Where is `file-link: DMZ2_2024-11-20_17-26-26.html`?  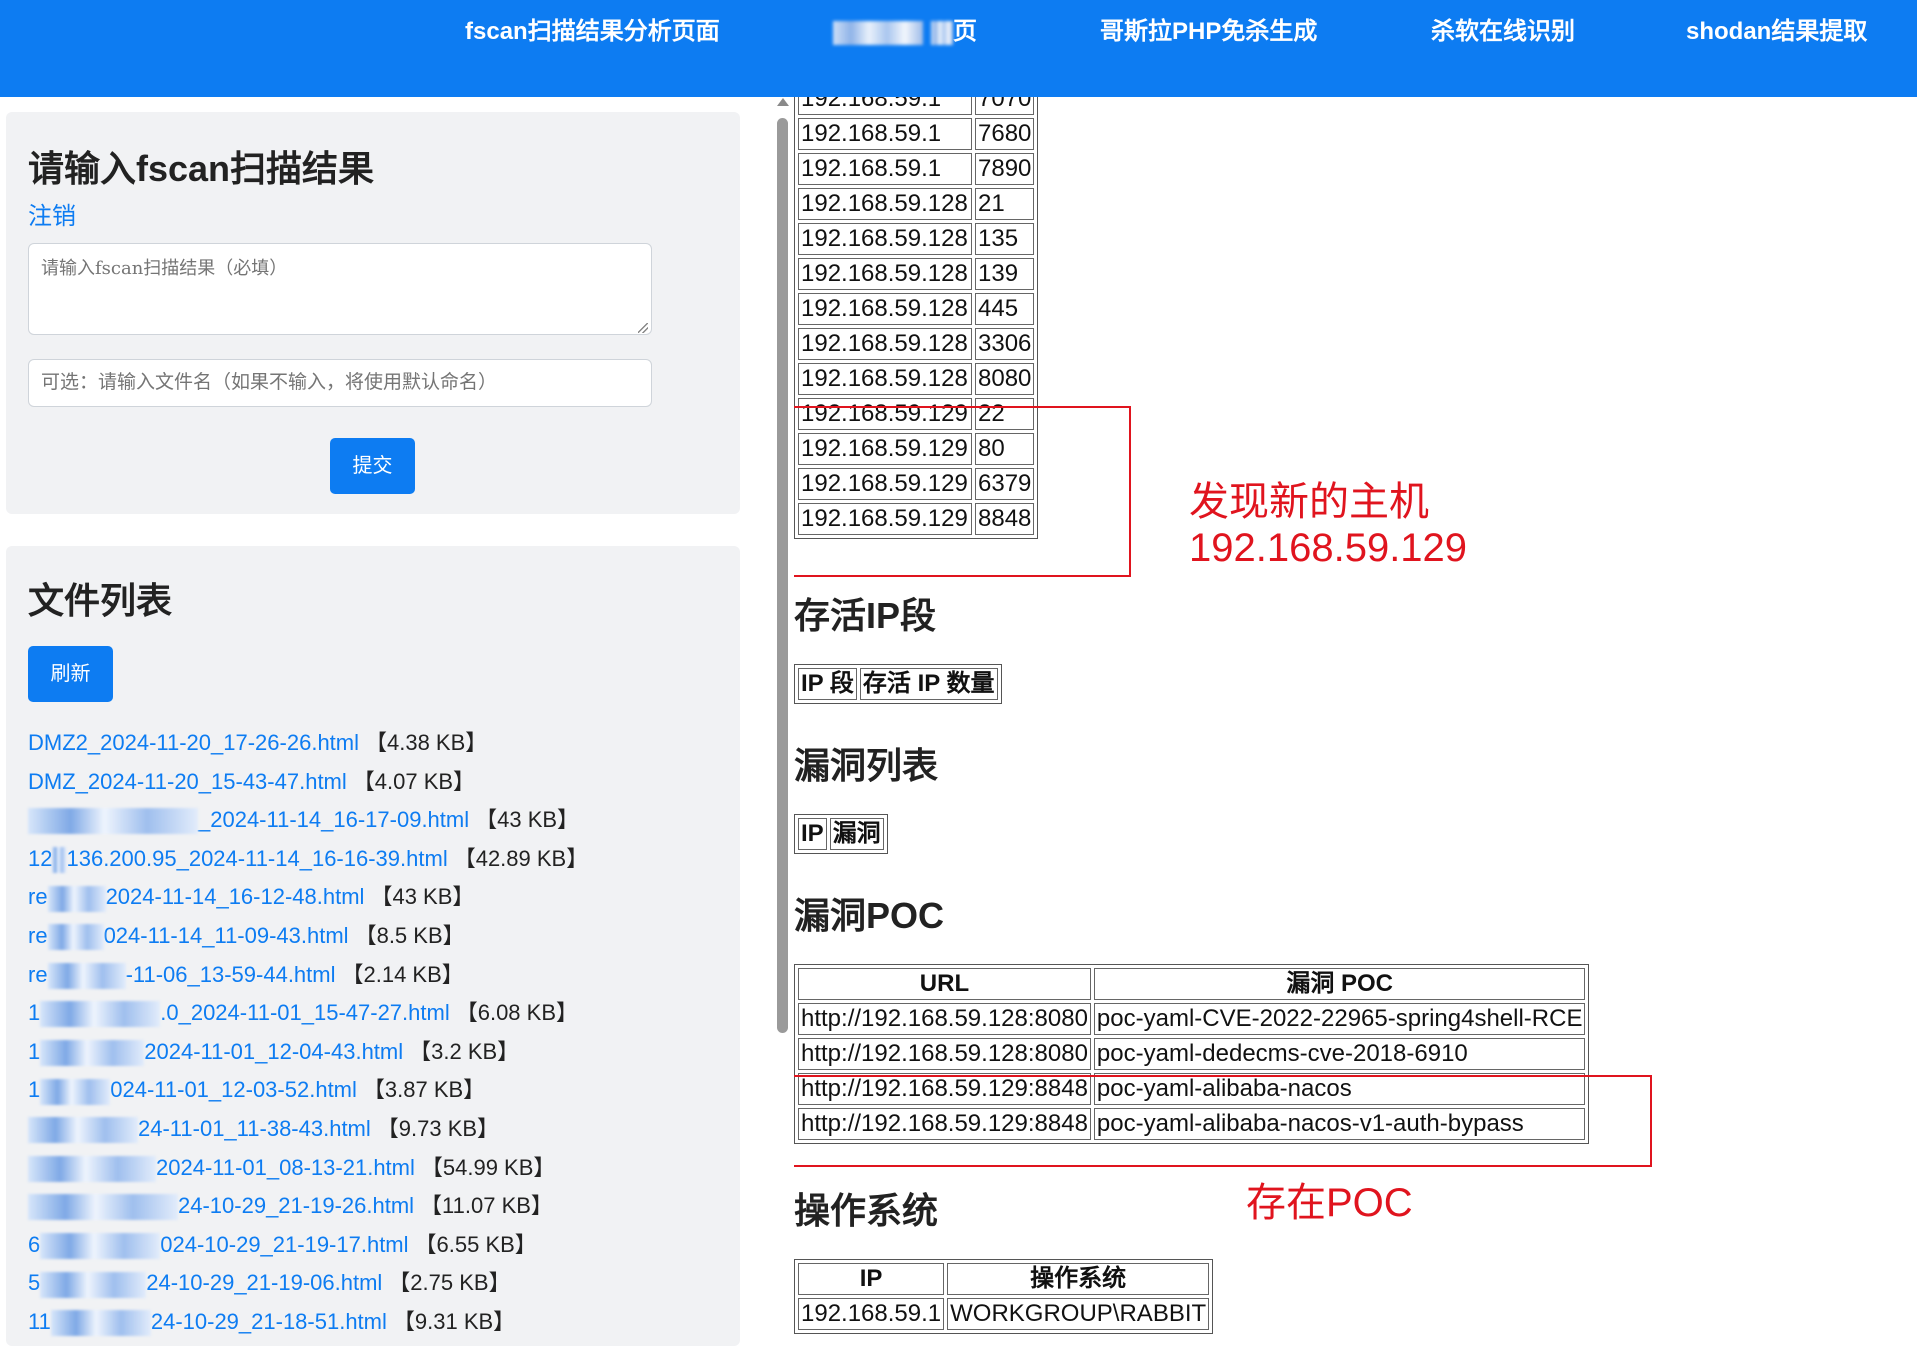
file-link: DMZ2_2024-11-20_17-26-26.html is located at coordinates (193, 742).